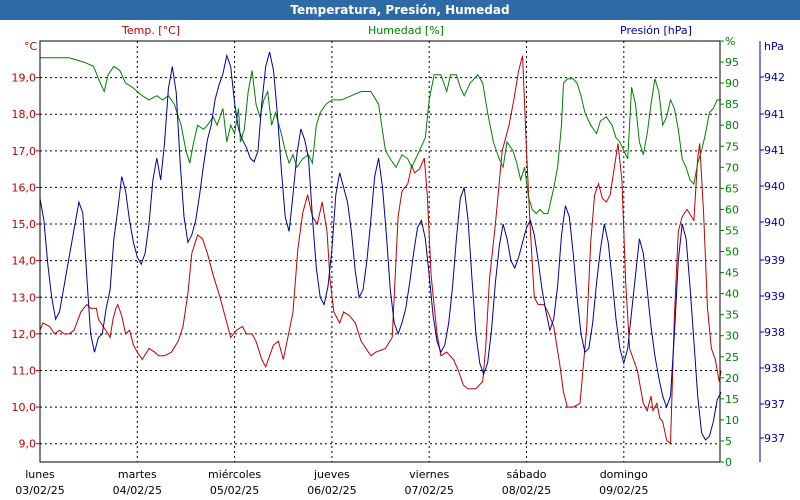 The image size is (800, 500). I want to click on temp-tick-label: 16,0, so click(24, 187).